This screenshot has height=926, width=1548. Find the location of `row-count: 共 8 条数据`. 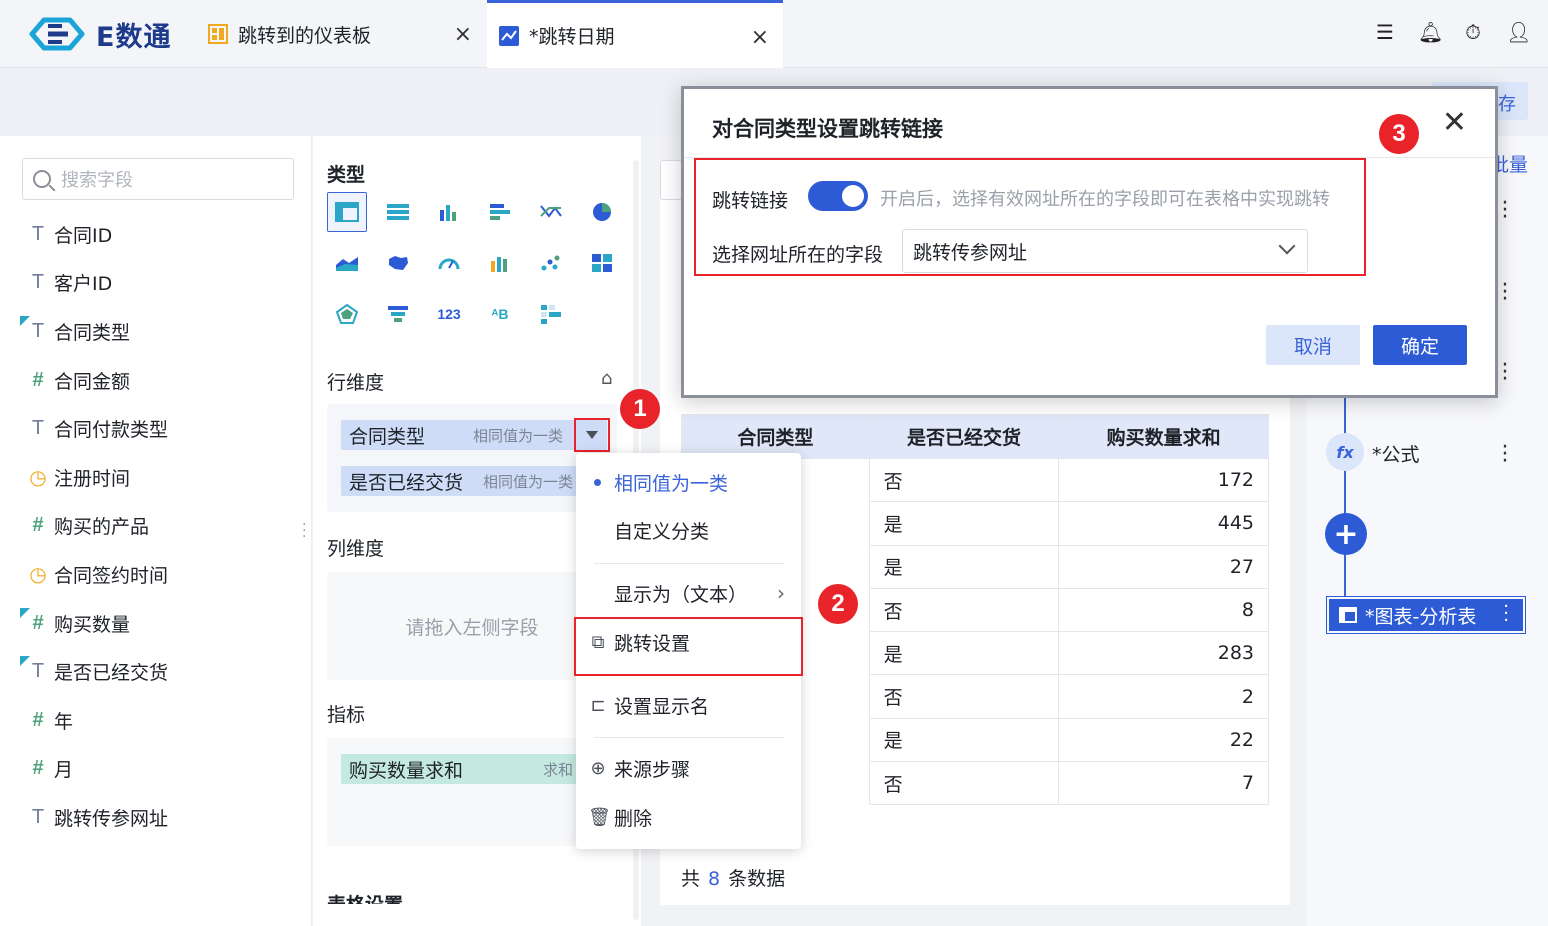

row-count: 共 8 条数据 is located at coordinates (733, 877).